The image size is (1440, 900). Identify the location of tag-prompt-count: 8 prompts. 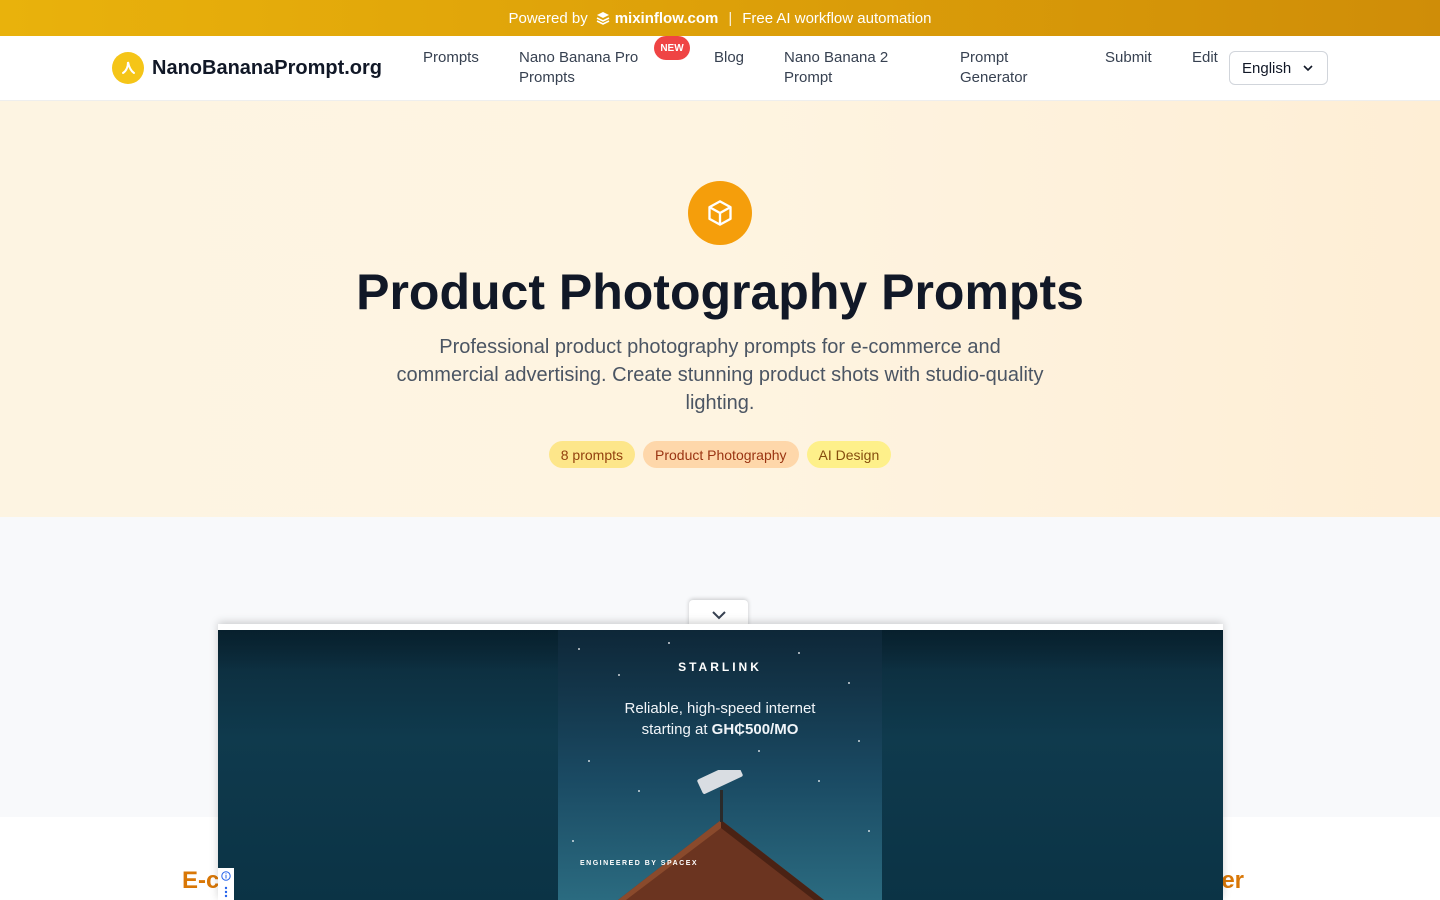
(591, 454).